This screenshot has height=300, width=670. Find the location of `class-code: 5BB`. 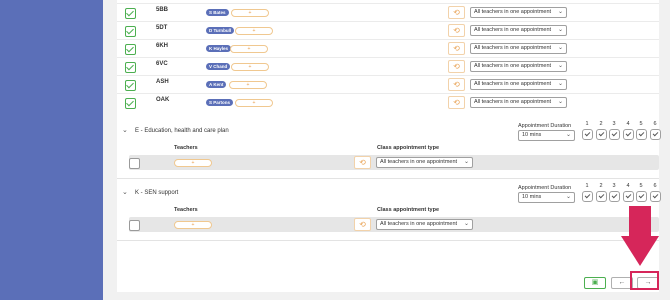

class-code: 5BB is located at coordinates (162, 10).